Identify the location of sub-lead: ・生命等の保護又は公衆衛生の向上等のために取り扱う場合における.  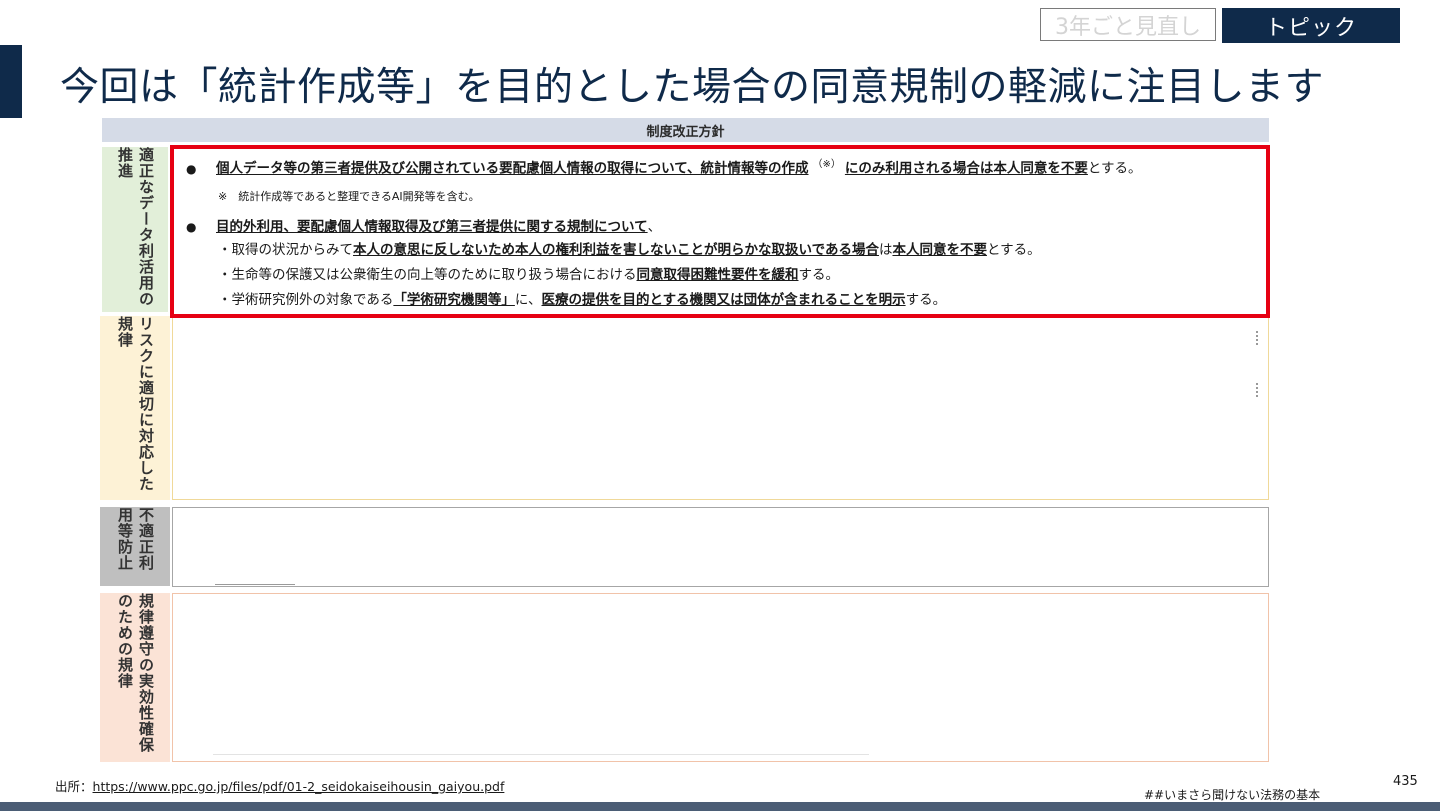
(427, 275).